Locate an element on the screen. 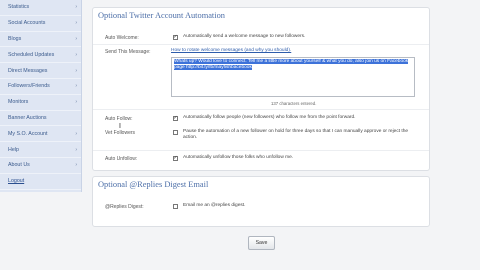 This screenshot has height=270, width=480. sidebar-item-statistics: Statistics › is located at coordinates (40, 8).